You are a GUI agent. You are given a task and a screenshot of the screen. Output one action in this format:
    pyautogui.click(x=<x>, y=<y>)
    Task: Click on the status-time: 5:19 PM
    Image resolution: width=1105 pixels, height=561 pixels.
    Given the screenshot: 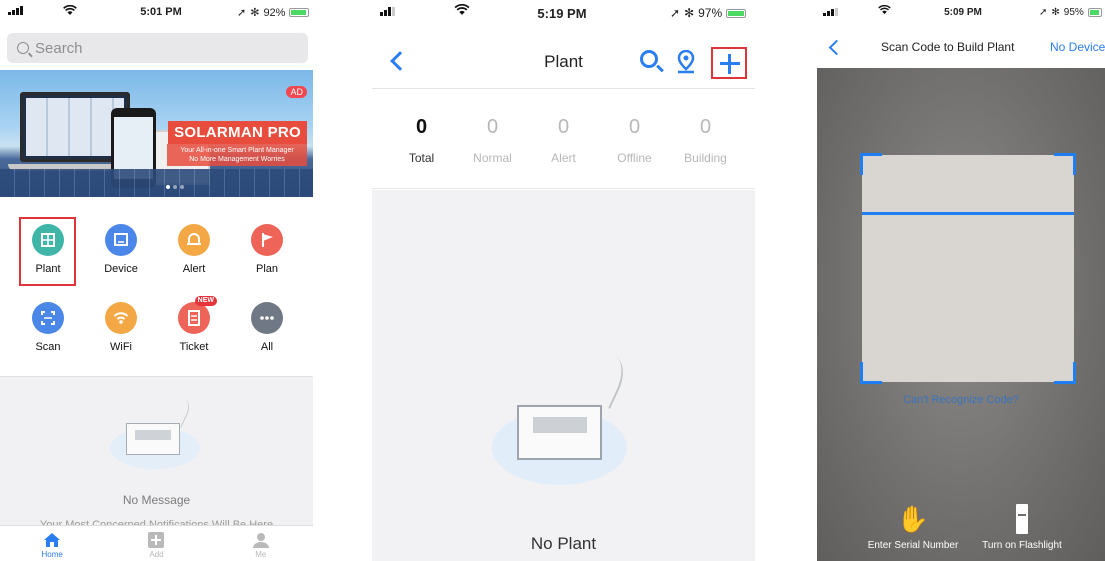 What is the action you would take?
    pyautogui.click(x=562, y=13)
    